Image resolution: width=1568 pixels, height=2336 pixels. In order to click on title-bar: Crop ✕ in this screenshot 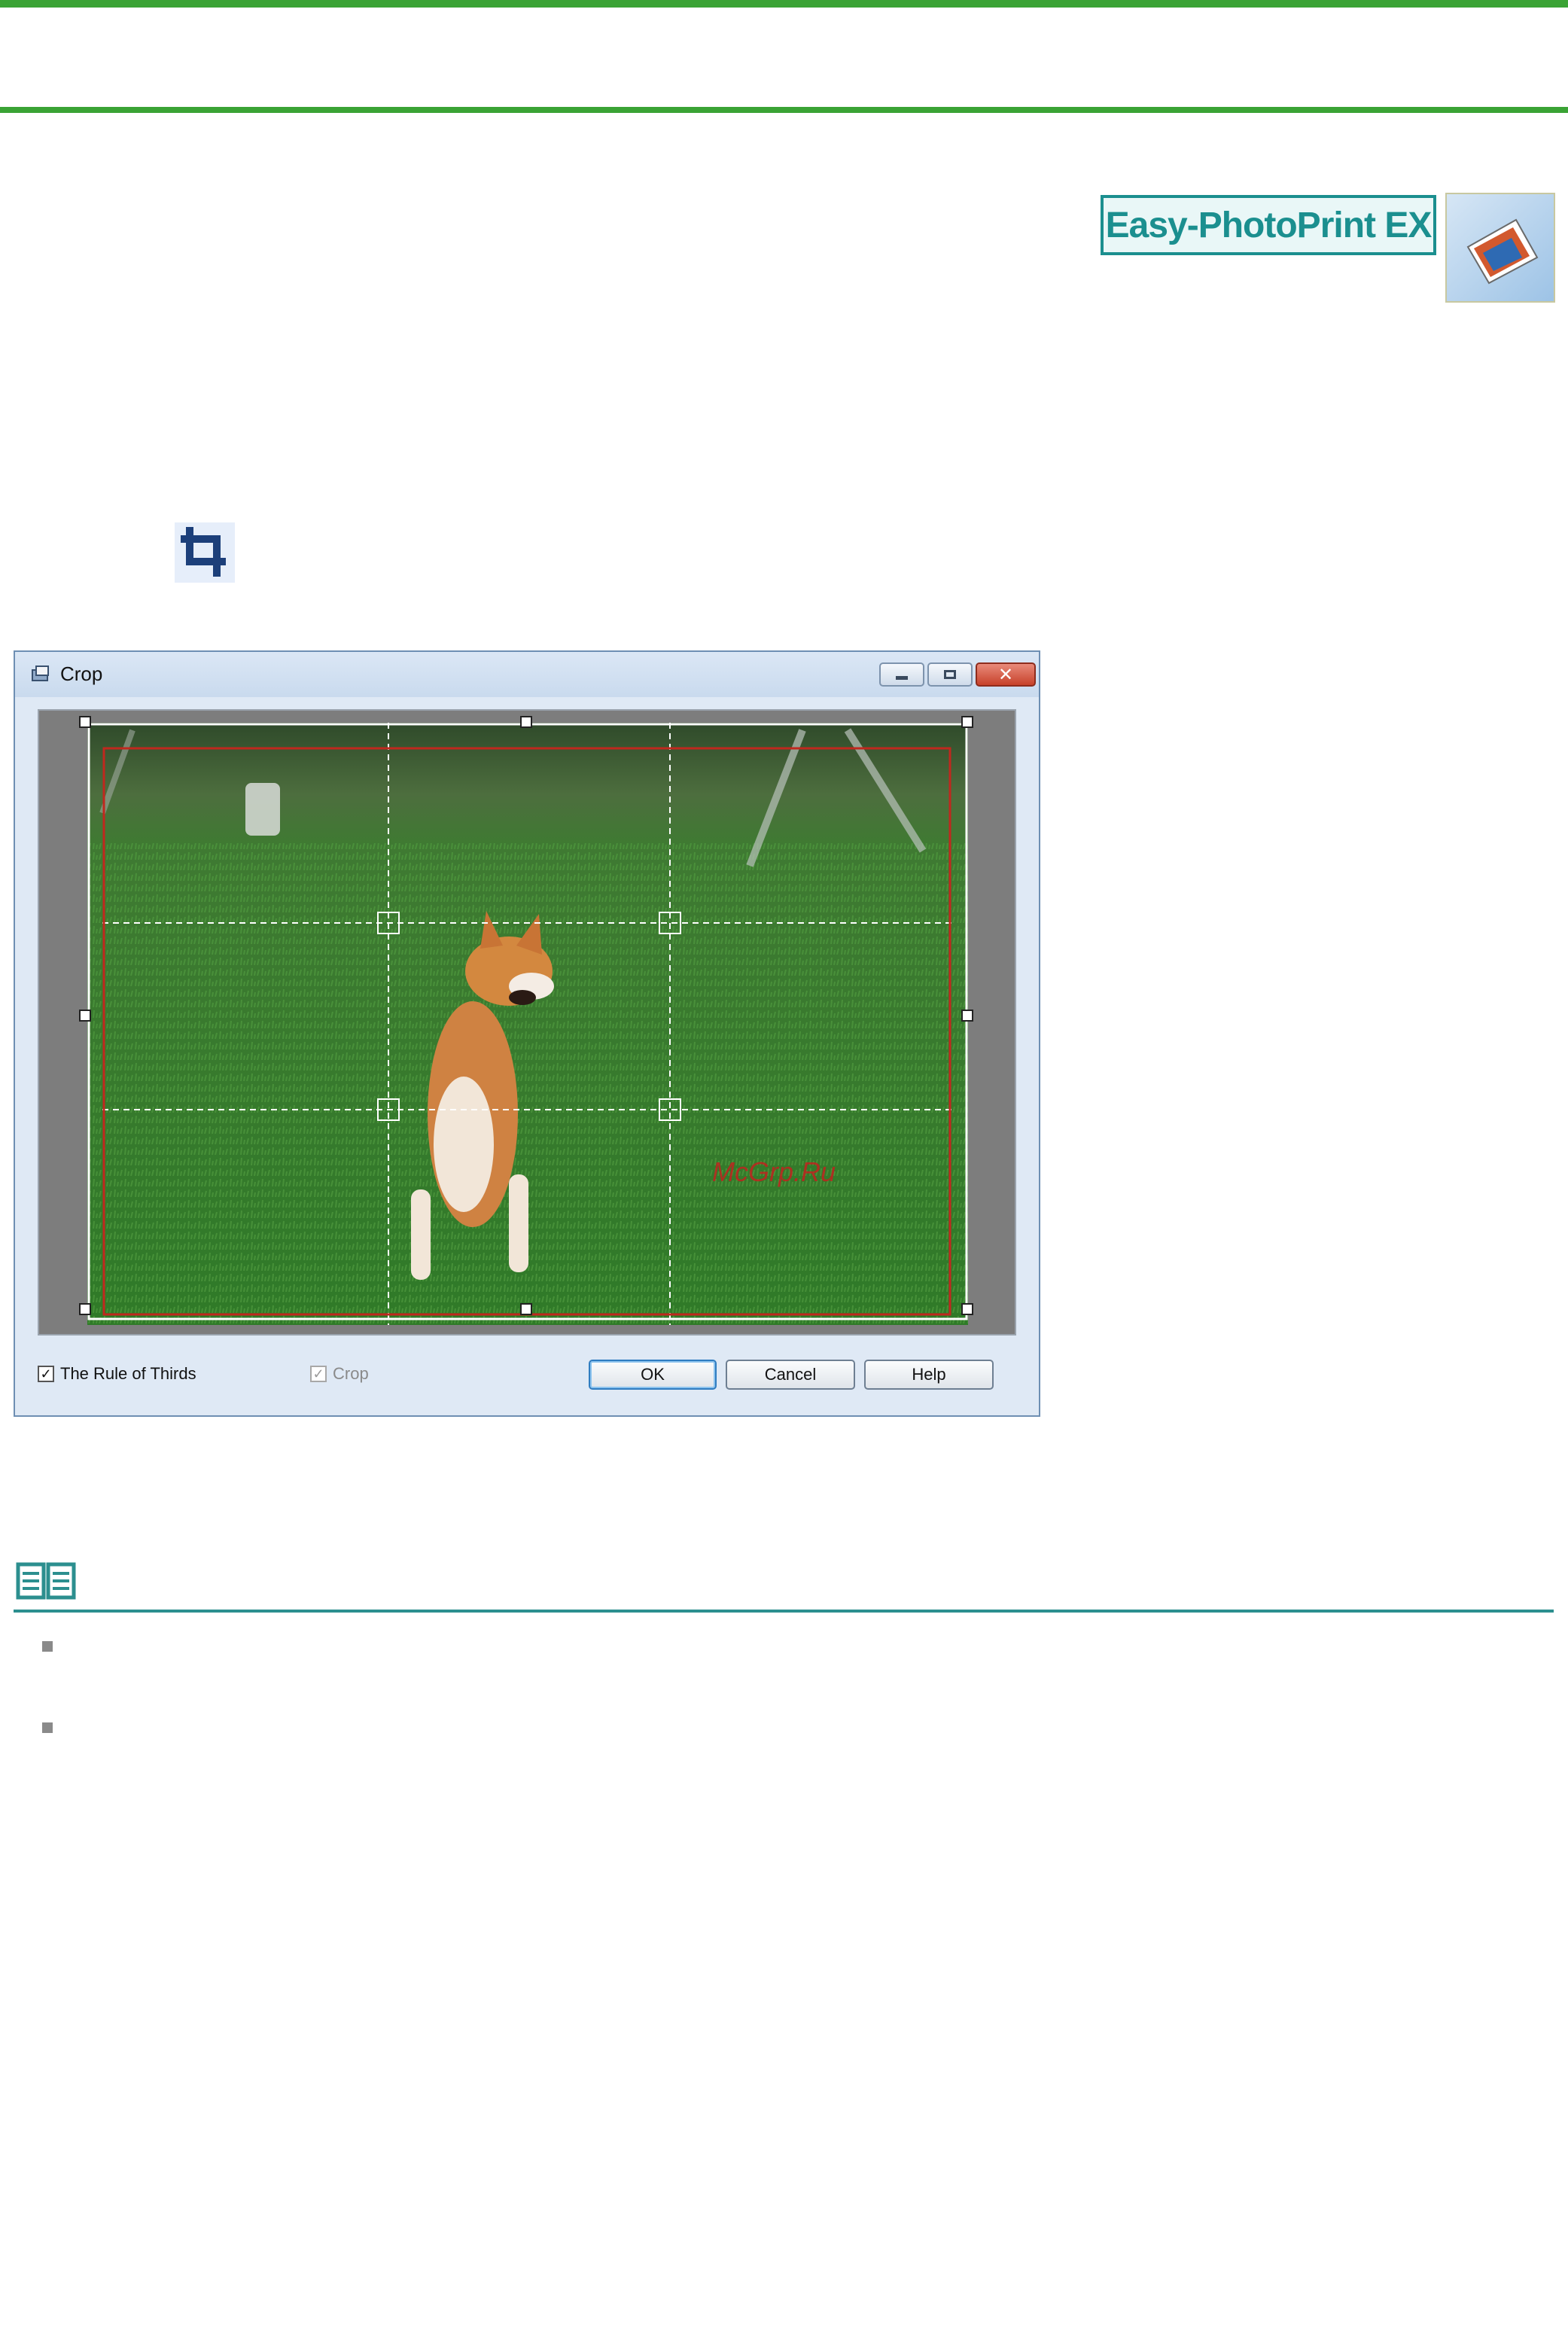, I will do `click(527, 674)`.